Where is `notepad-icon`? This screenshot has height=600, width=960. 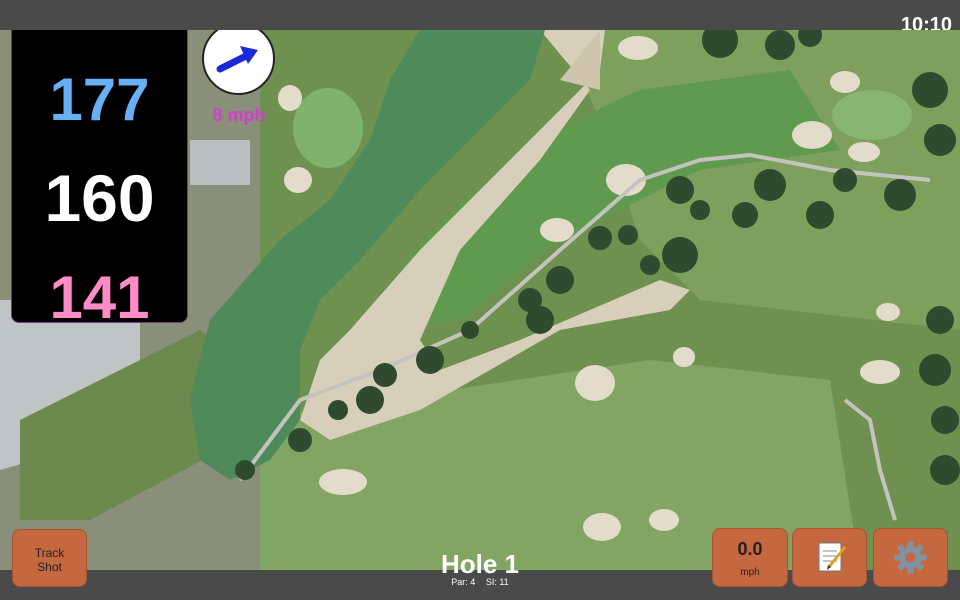
notepad-icon is located at coordinates (832, 557).